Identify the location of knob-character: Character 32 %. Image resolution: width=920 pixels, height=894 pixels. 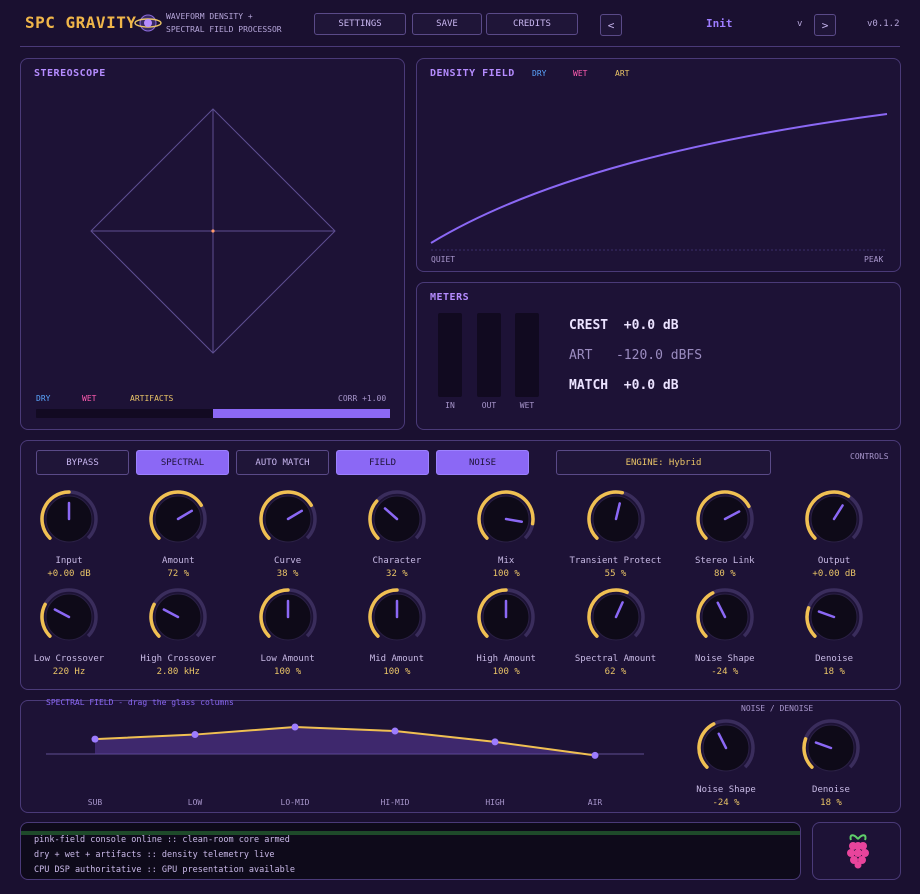
(397, 534).